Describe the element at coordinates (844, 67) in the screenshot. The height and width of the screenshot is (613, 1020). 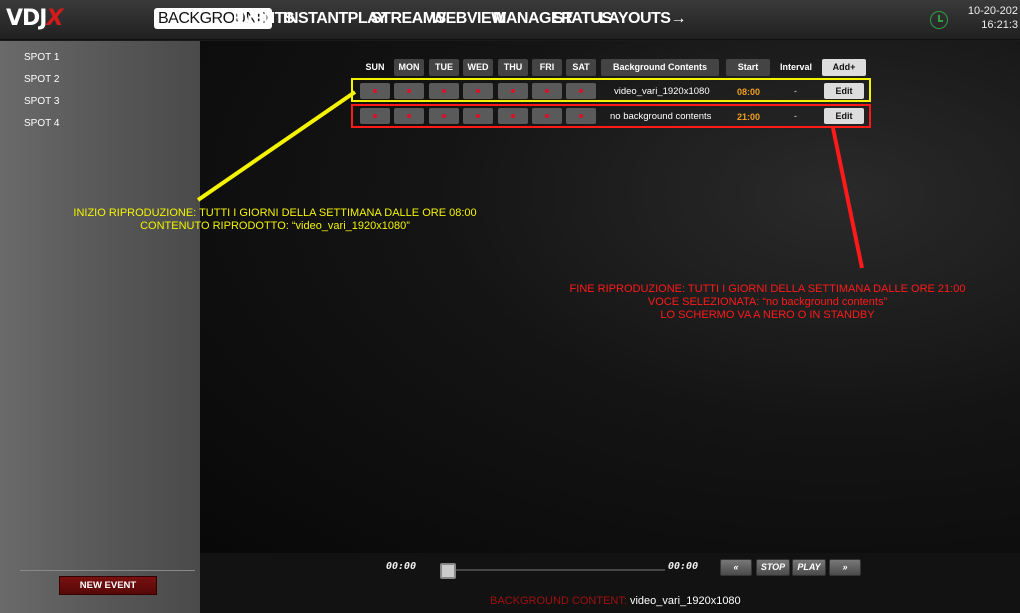
I see `add-button: Add+` at that location.